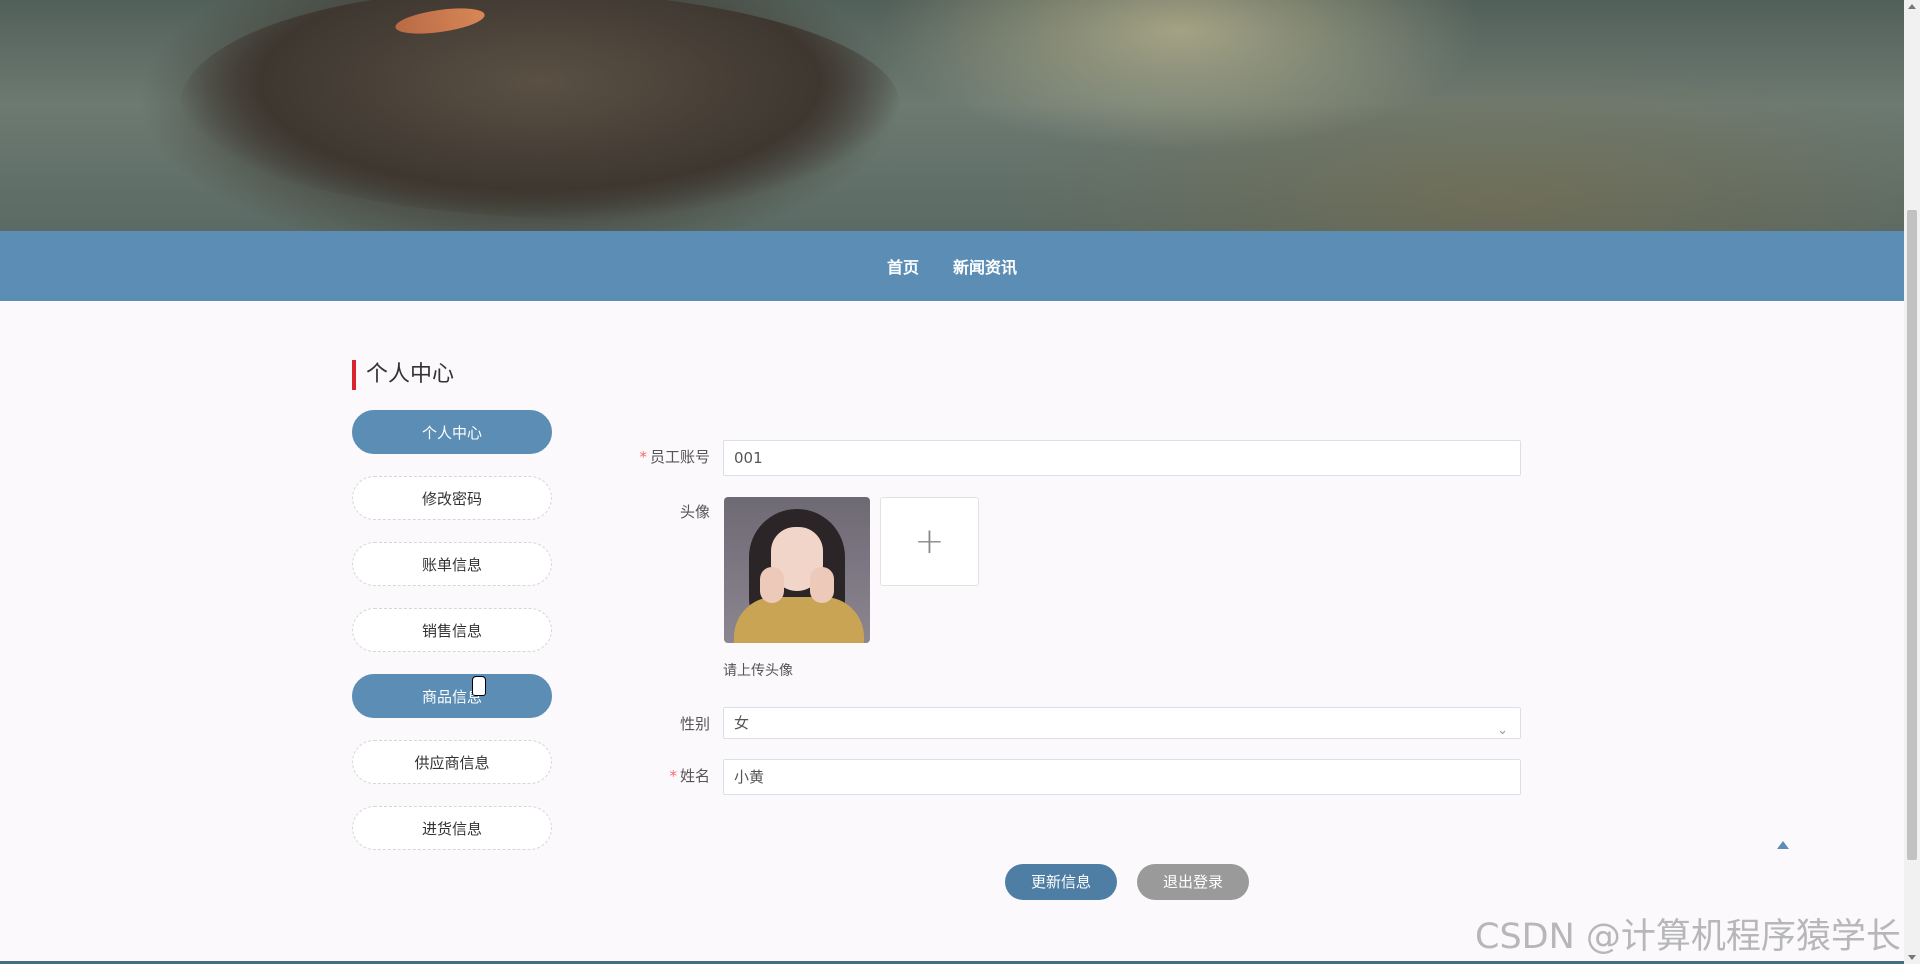  I want to click on sidebar-item-products: 商品信息, so click(452, 696).